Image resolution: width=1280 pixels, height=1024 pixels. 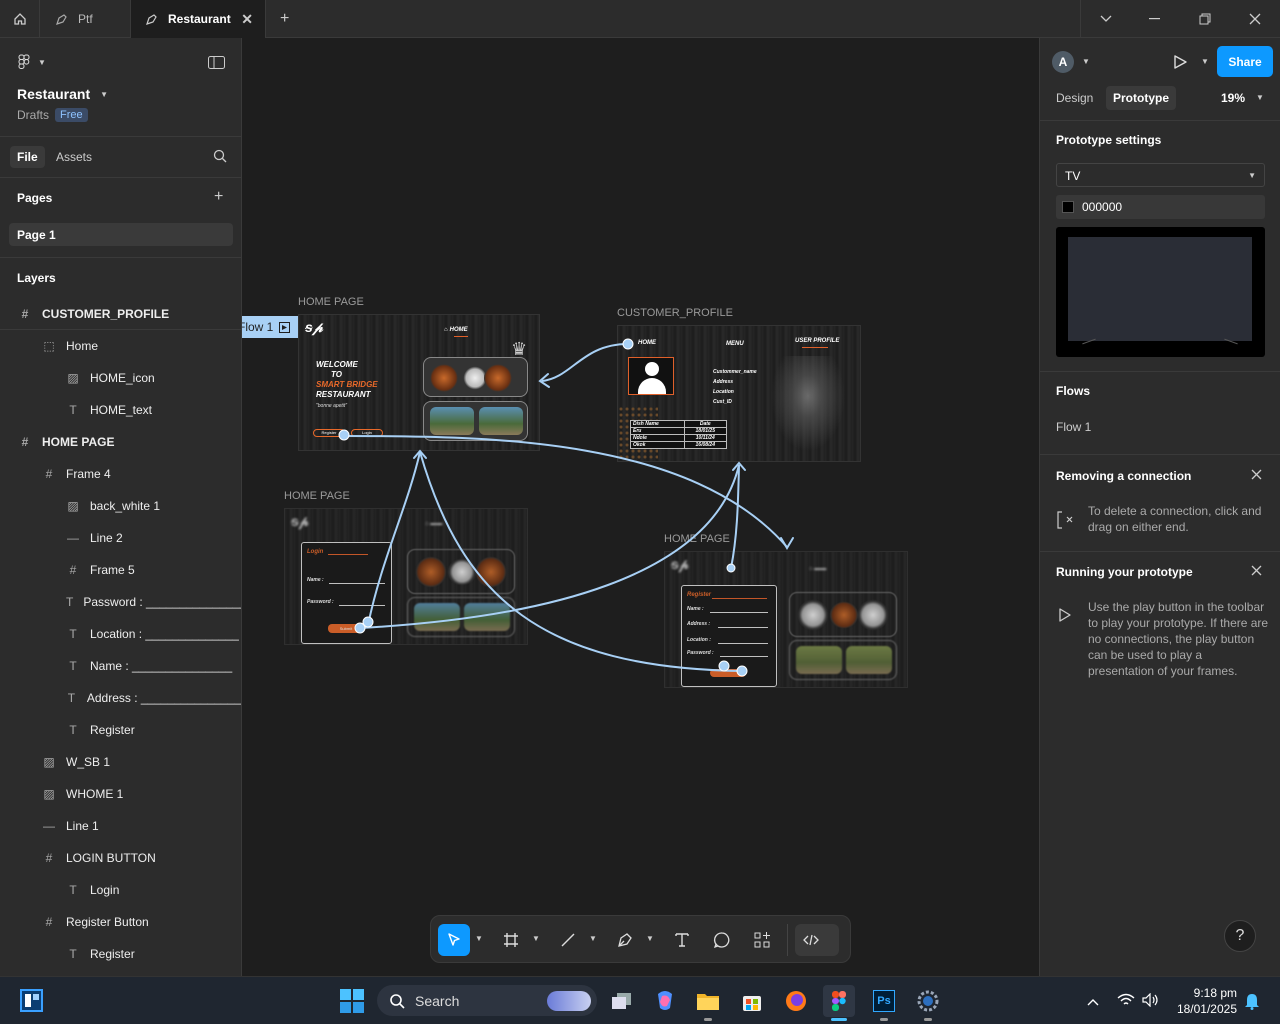 I want to click on connection-login-submit-to-customer, so click(x=549, y=546).